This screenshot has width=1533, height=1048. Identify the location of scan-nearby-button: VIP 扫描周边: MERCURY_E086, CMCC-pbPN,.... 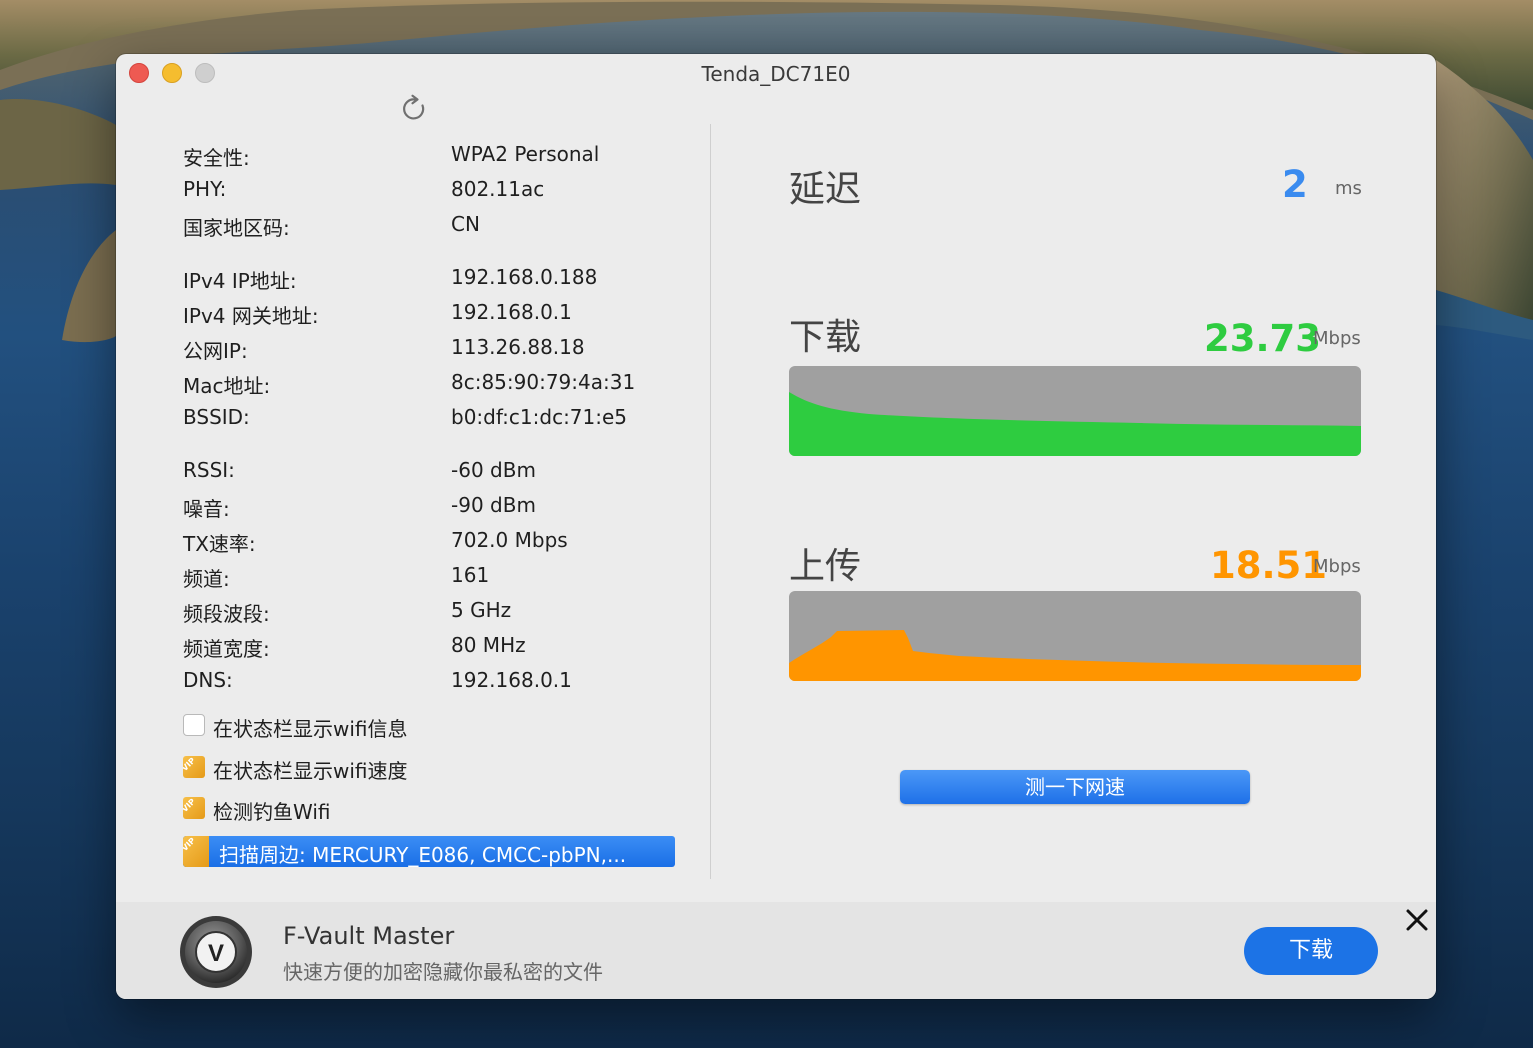
(429, 851).